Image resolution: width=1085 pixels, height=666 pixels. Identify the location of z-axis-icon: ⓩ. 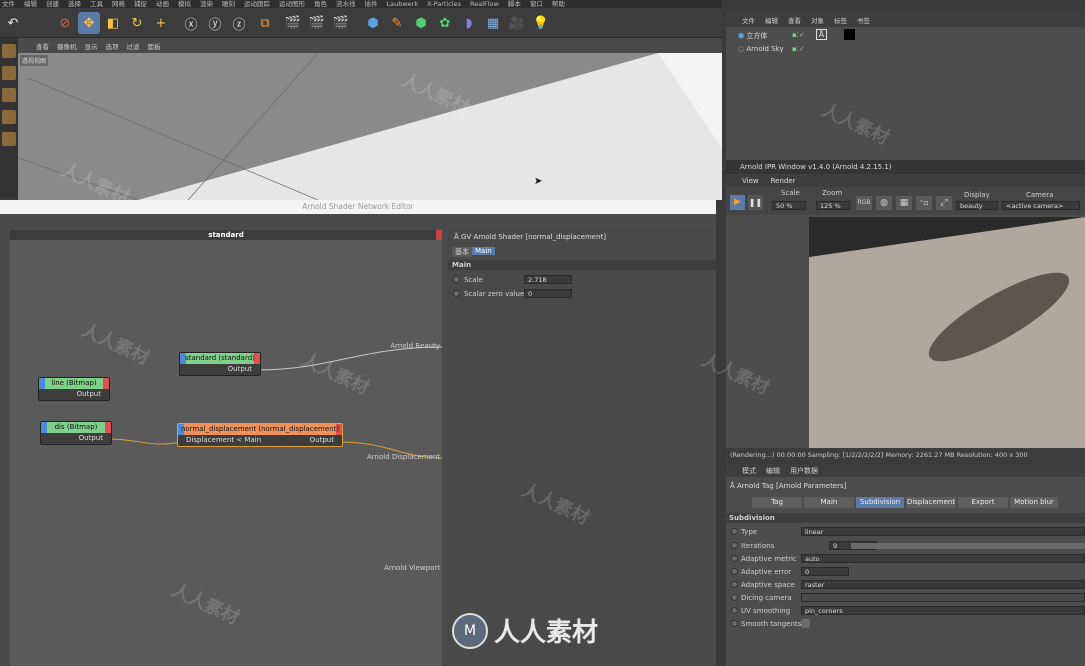
(239, 23).